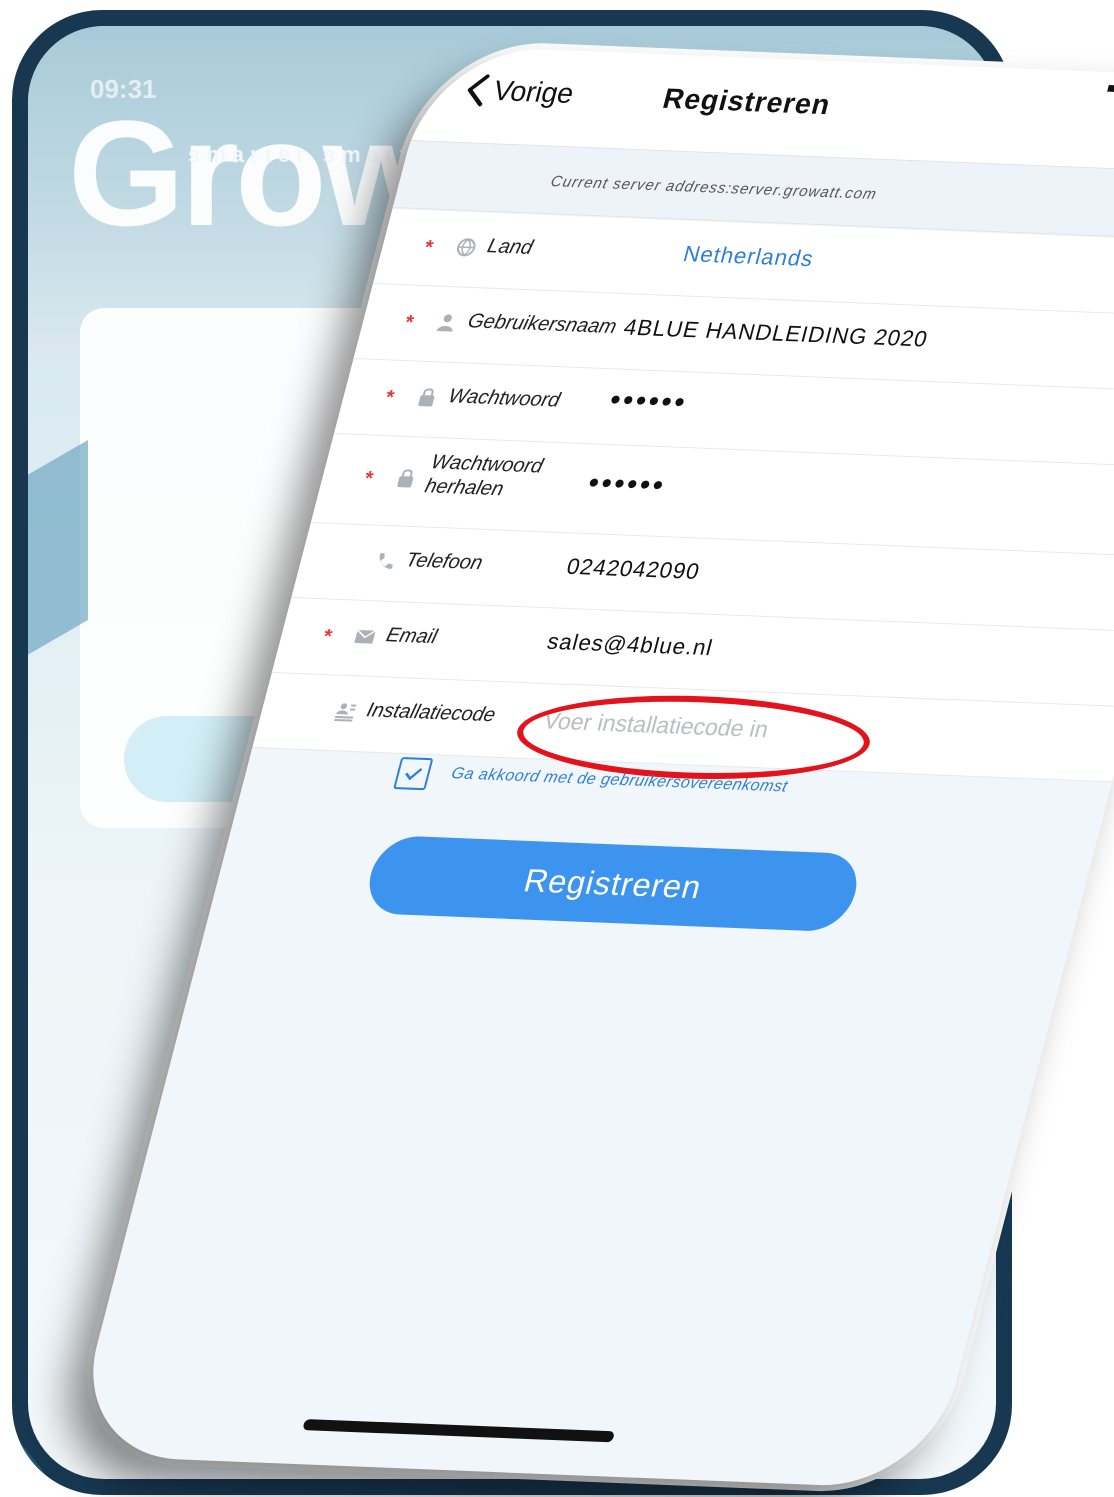 The image size is (1114, 1497). I want to click on signal-icon: ▂▄▆, so click(1110, 80).